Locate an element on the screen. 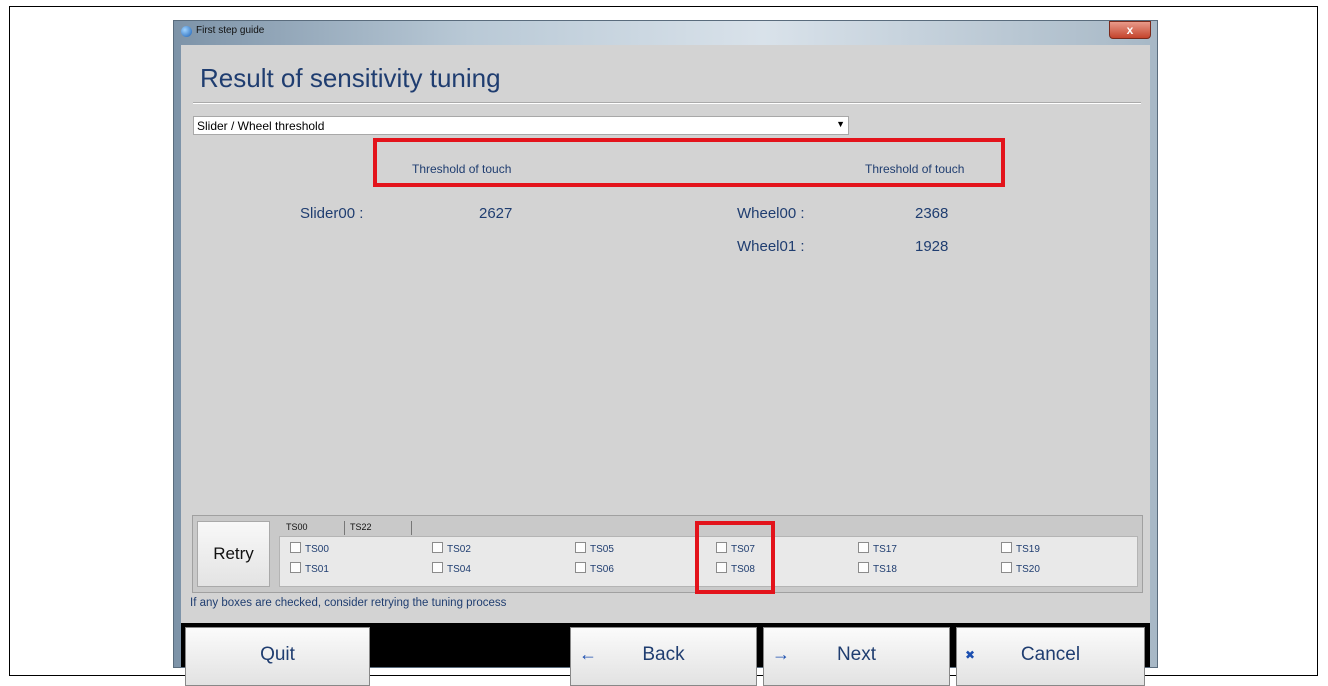  wheel01-value: 1928 is located at coordinates (932, 246).